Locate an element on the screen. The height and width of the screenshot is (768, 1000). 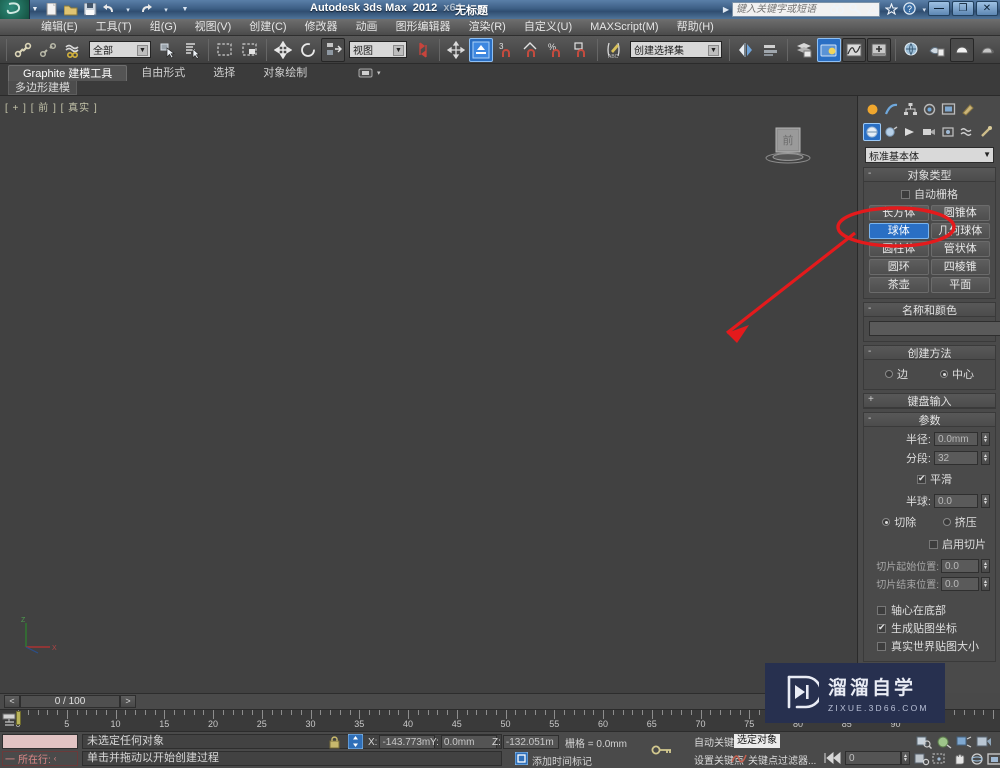
save-icon is located at coordinates (90, 9).